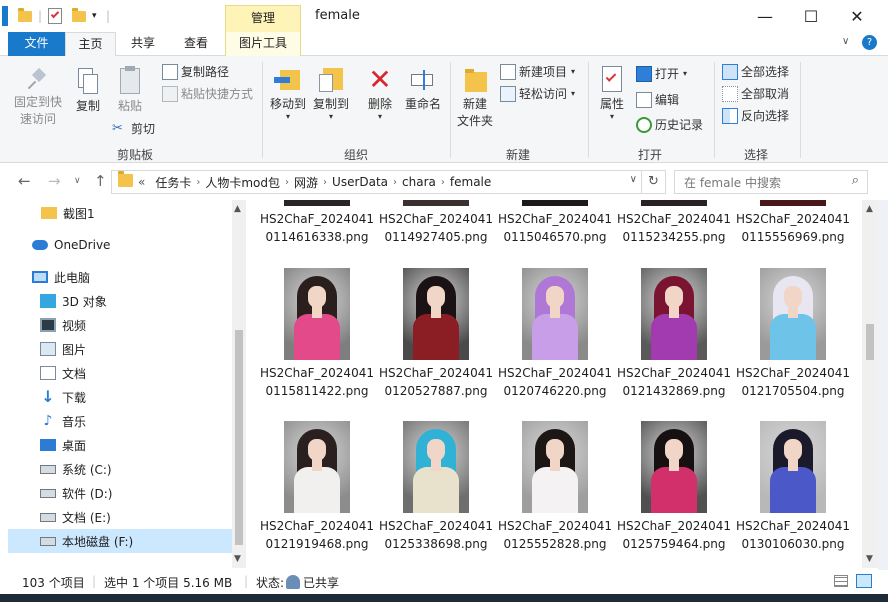 This screenshot has height=602, width=888. Describe the element at coordinates (120, 493) in the screenshot. I see `nav-item-drive-d: 软件 (D:)` at that location.